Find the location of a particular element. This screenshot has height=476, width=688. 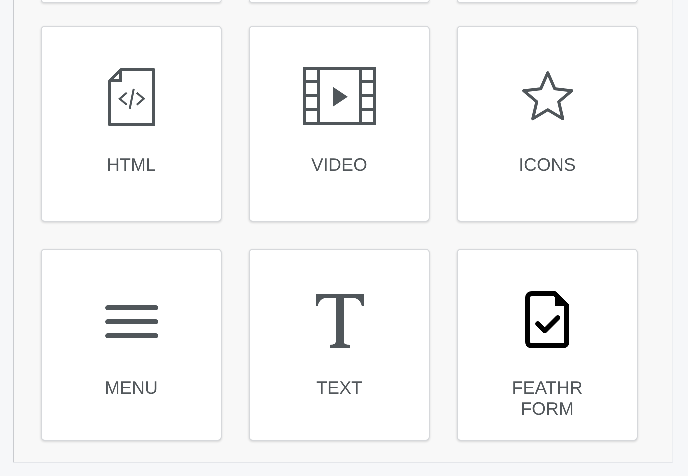

widget-tile: VIDEO is located at coordinates (339, 124).